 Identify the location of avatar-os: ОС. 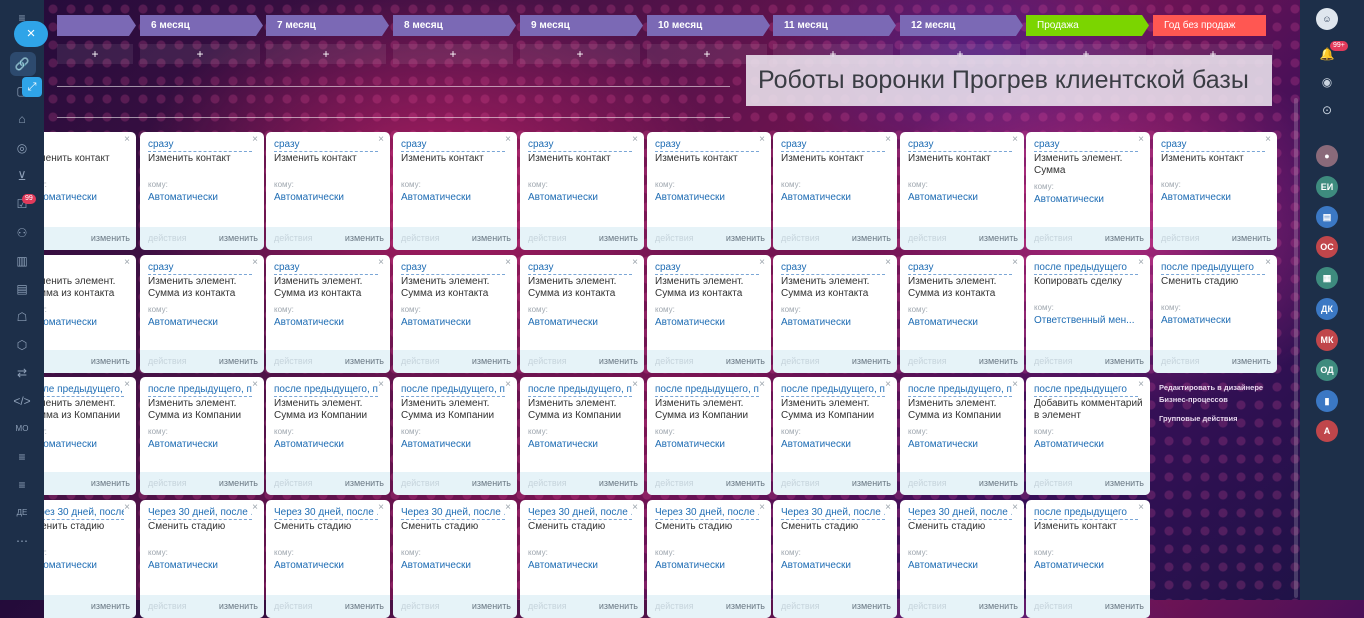
(1327, 247).